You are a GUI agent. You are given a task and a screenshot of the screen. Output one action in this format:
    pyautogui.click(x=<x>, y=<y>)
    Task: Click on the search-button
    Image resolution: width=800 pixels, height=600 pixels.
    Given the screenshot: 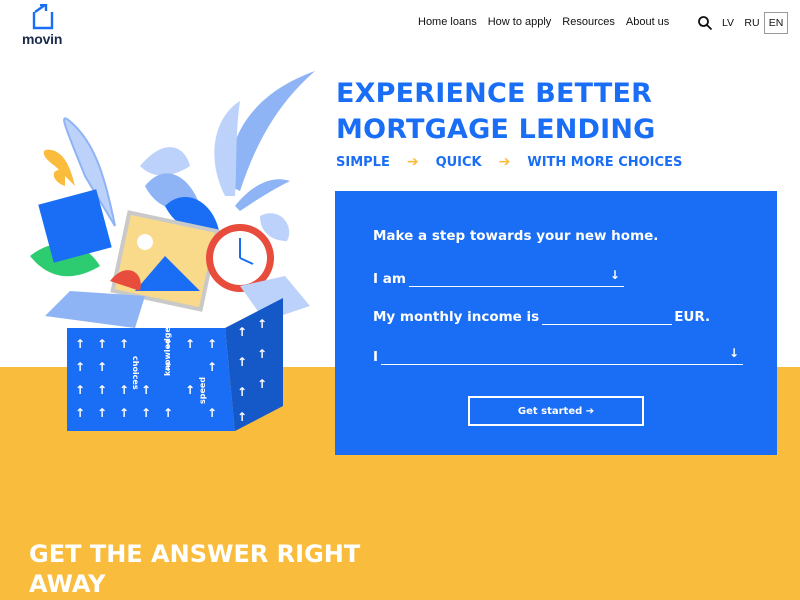 What is the action you would take?
    pyautogui.click(x=705, y=23)
    